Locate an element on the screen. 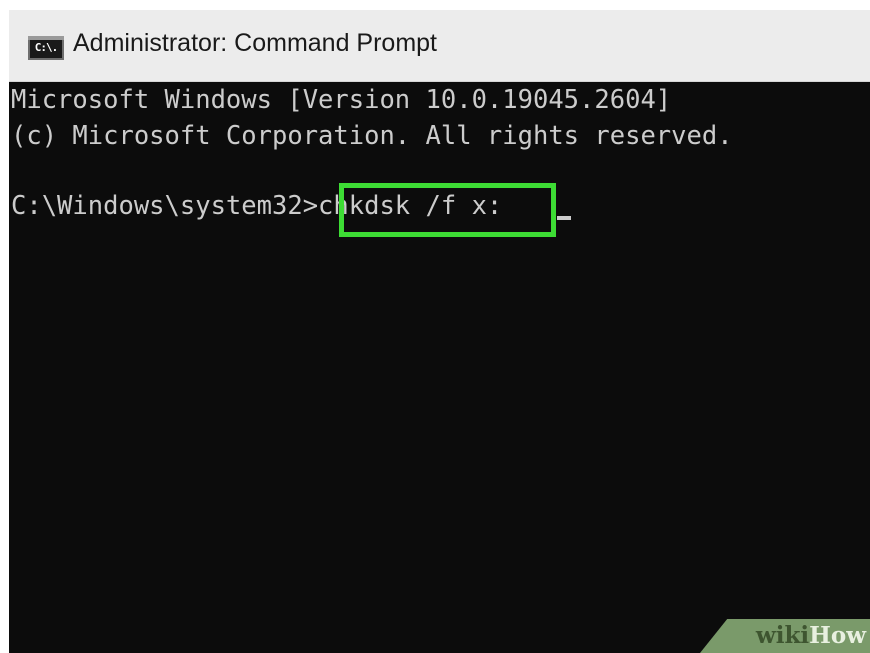  watermark-how: How is located at coordinates (837, 635).